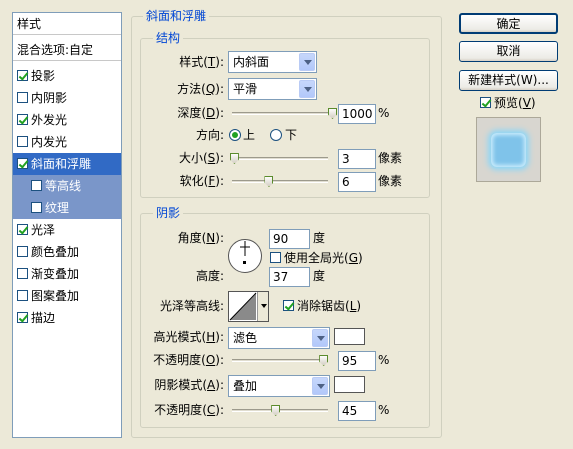 This screenshot has width=573, height=449. Describe the element at coordinates (63, 186) in the screenshot. I see `style-list-item-label: 等高线` at that location.